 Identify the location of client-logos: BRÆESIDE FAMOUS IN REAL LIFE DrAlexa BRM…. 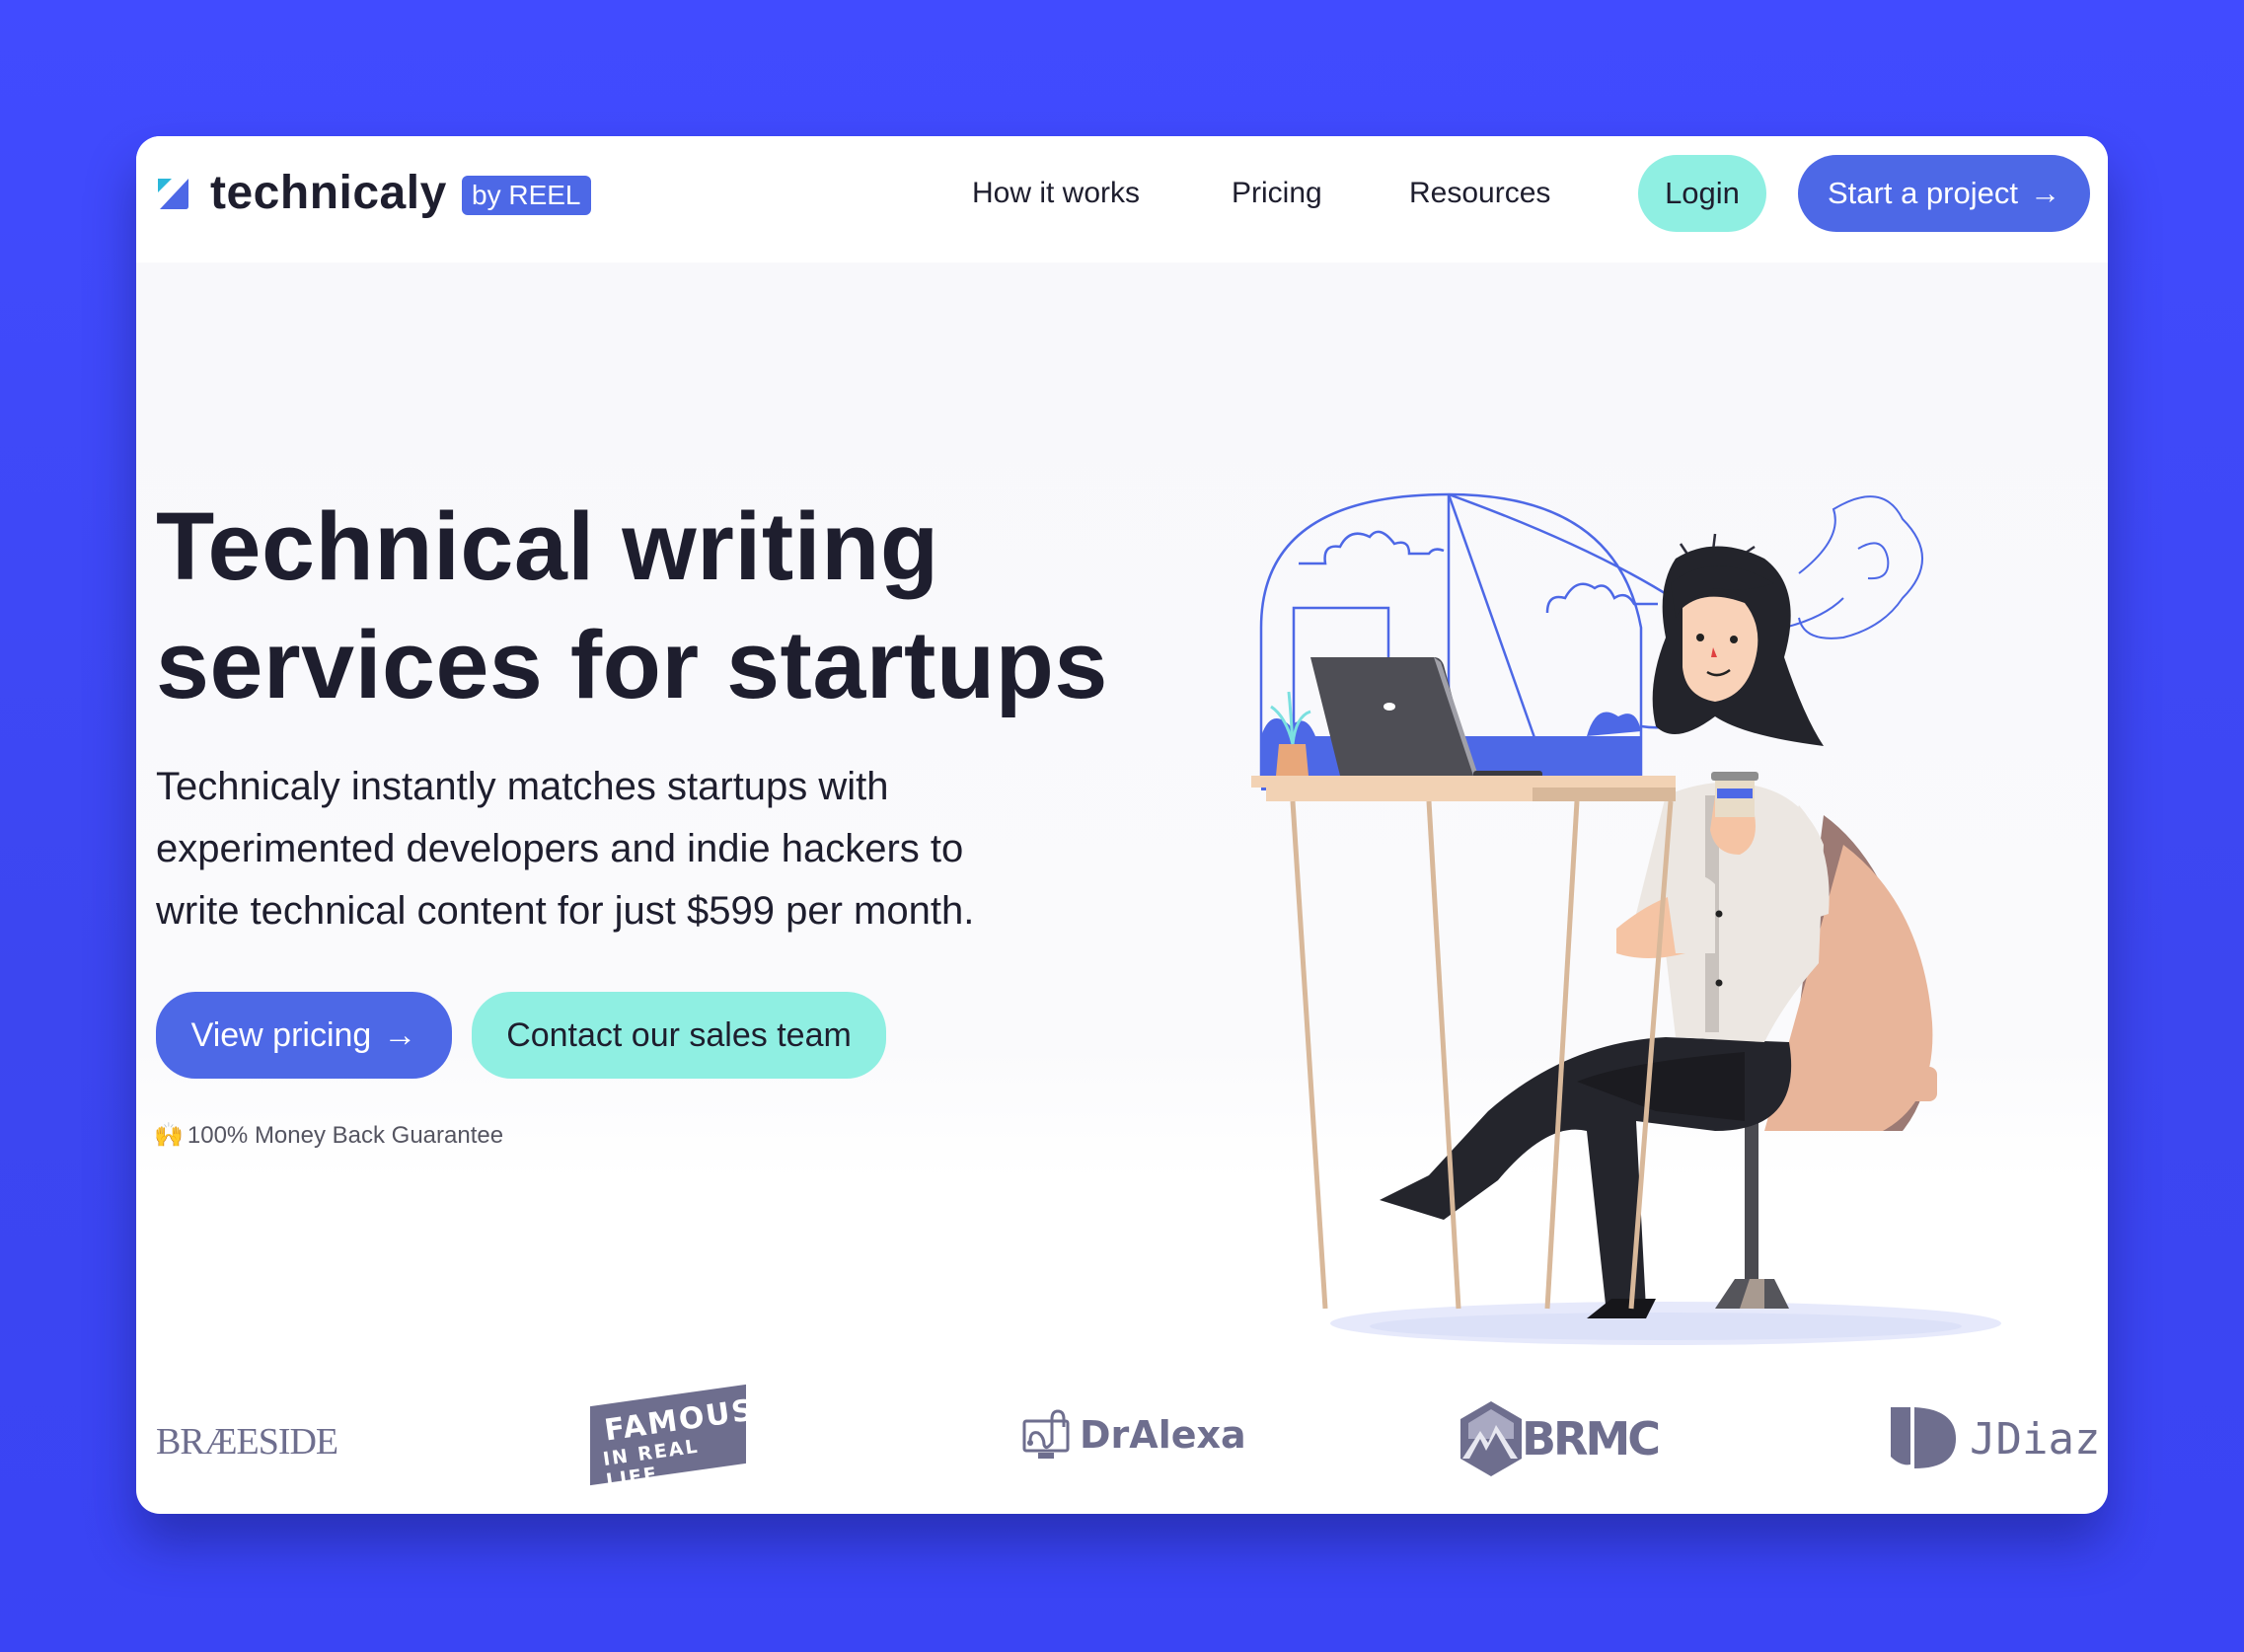
(1122, 1437).